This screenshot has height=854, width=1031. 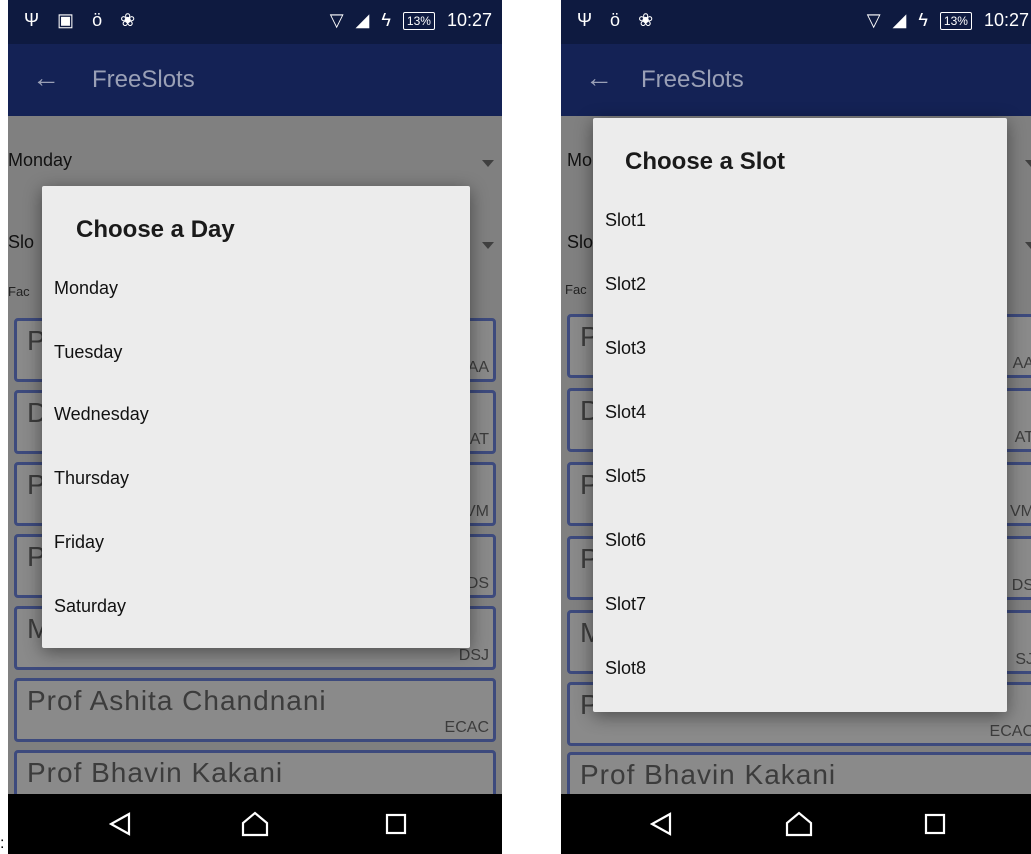 I want to click on day-option: Friday, so click(x=79, y=542).